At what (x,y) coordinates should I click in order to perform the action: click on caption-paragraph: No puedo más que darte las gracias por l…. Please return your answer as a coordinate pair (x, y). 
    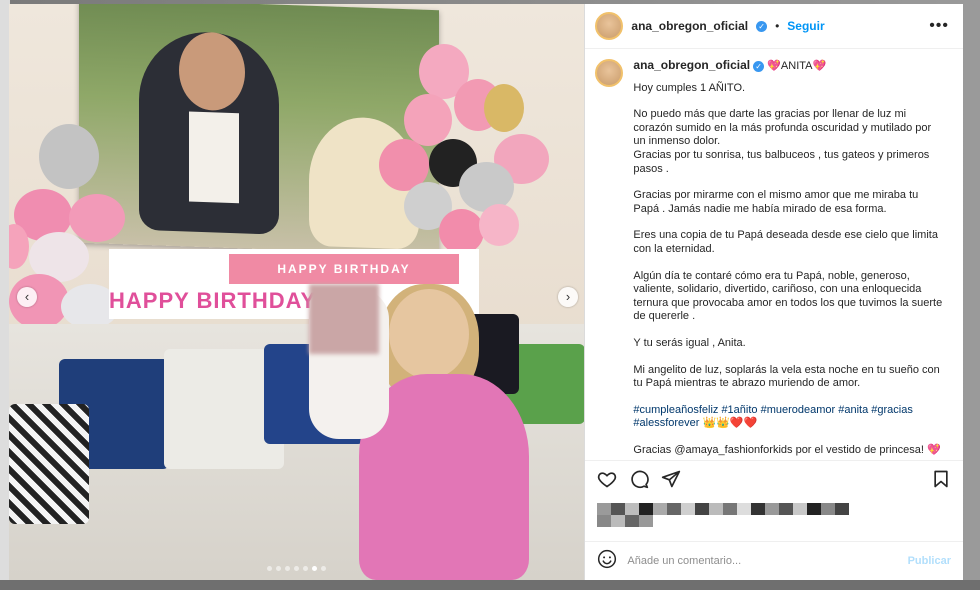
    Looking at the image, I should click on (782, 141).